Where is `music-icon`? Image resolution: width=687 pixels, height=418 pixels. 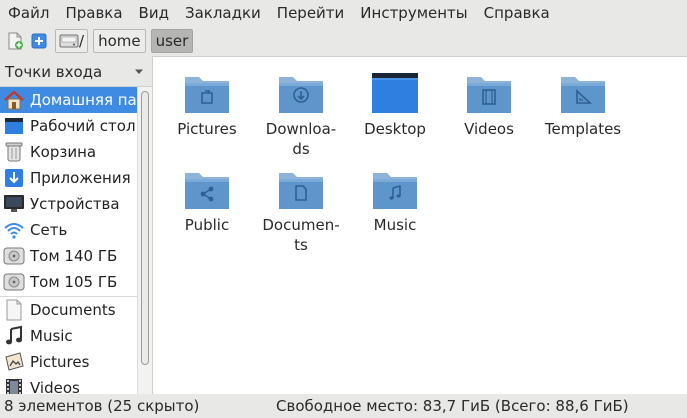 music-icon is located at coordinates (14, 336).